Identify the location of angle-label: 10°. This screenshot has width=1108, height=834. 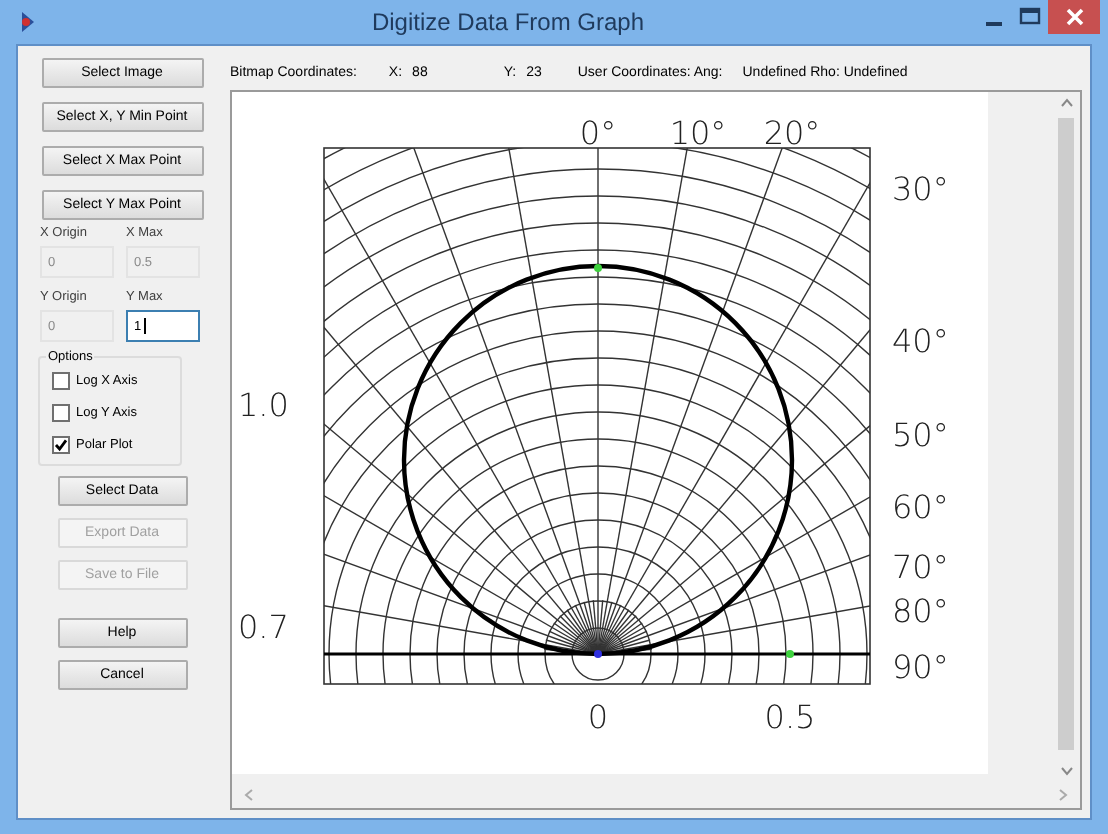
(698, 133).